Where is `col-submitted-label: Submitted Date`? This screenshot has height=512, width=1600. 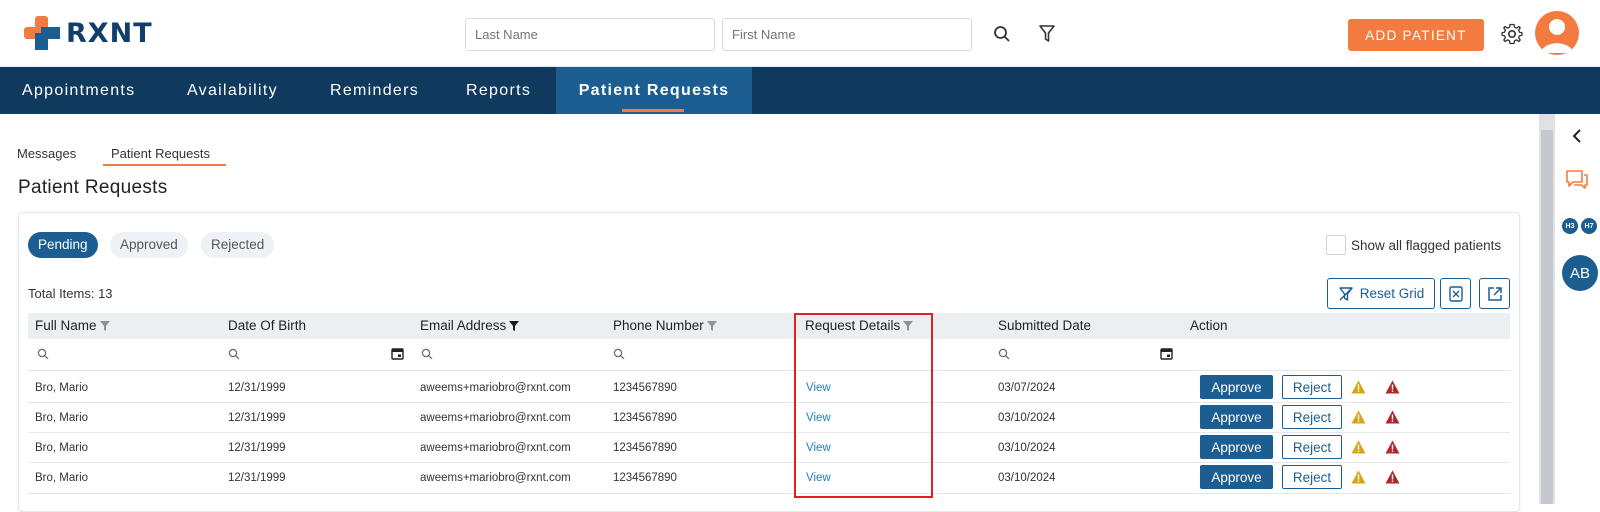
col-submitted-label: Submitted Date is located at coordinates (1045, 325).